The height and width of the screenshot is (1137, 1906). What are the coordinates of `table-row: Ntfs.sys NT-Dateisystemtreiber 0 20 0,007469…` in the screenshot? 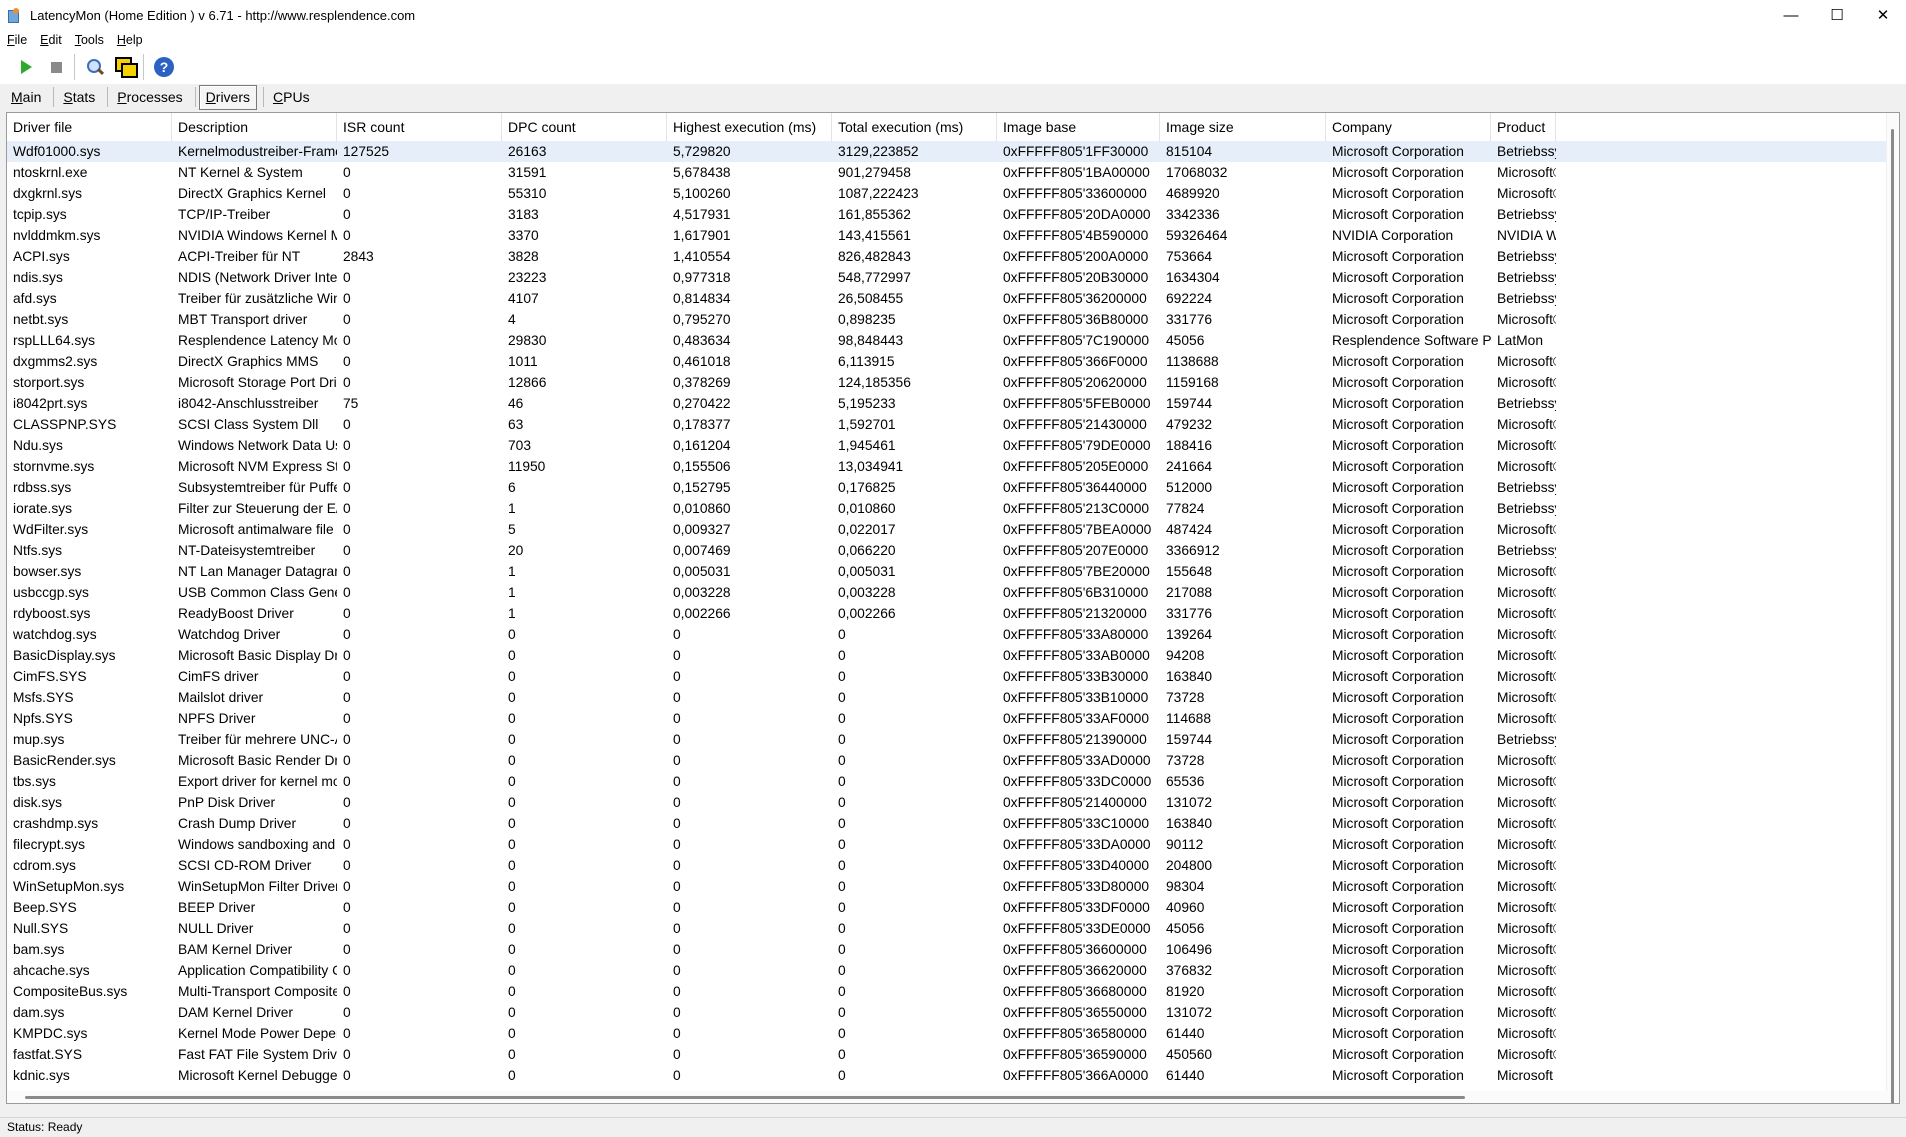 It's located at (947, 550).